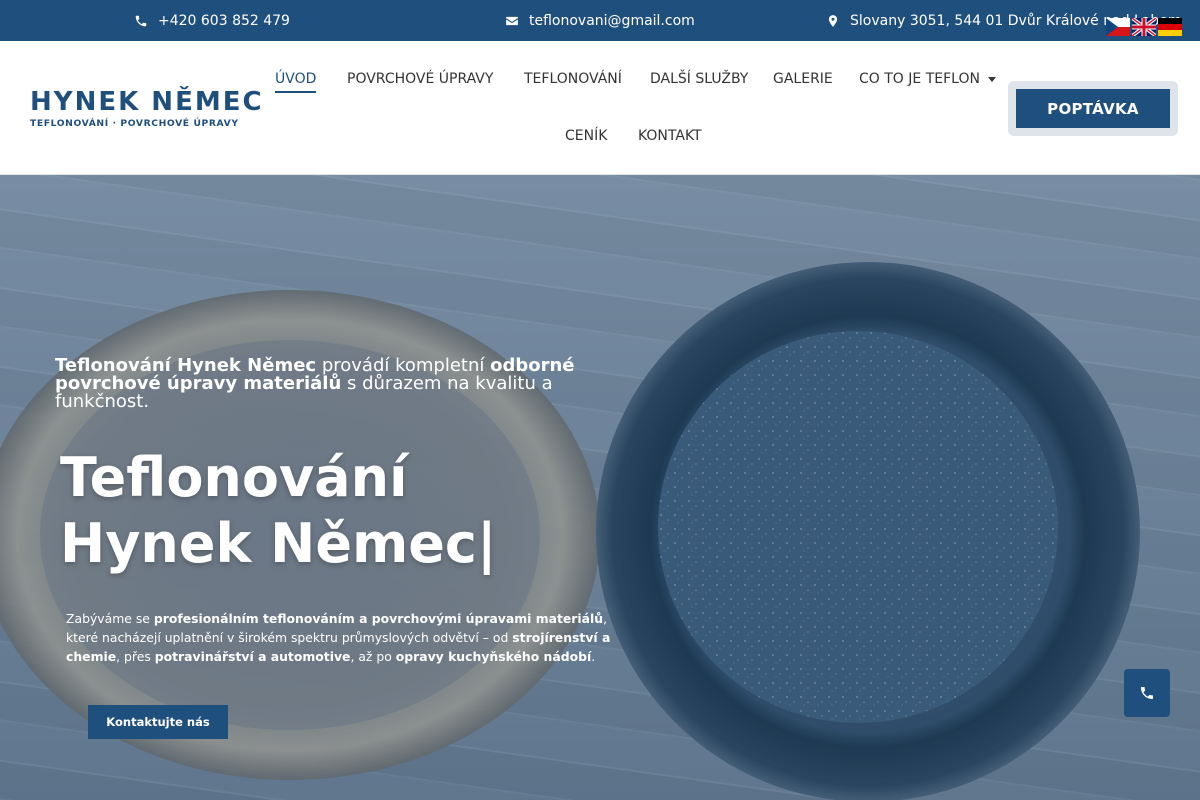 This screenshot has width=1200, height=800. I want to click on poptavka-button: POPTÁVKA, so click(1093, 108).